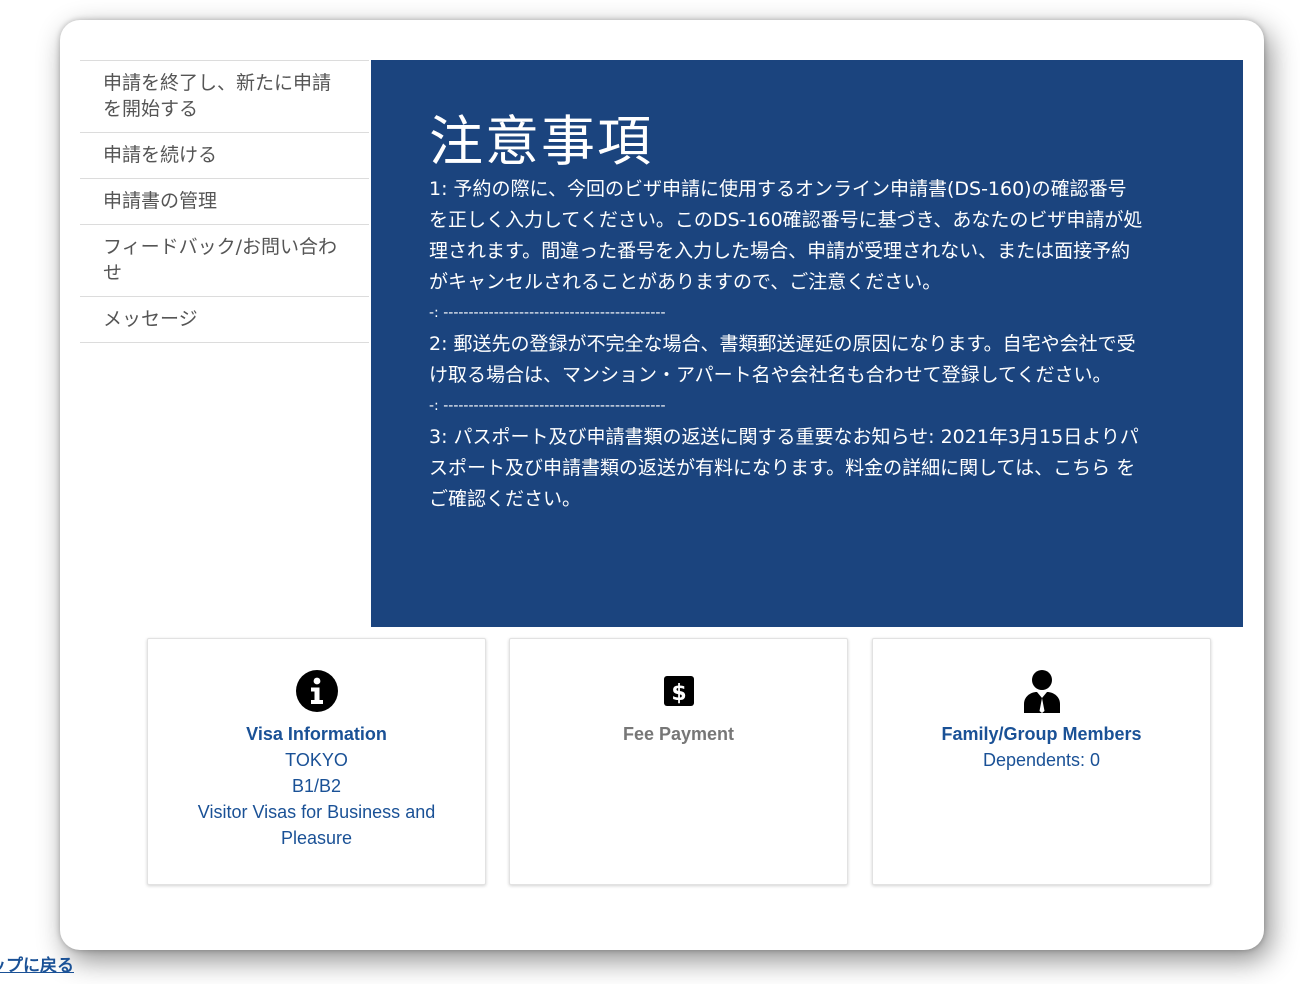 Image resolution: width=1300 pixels, height=984 pixels. I want to click on notice-title: 注意事項, so click(541, 141).